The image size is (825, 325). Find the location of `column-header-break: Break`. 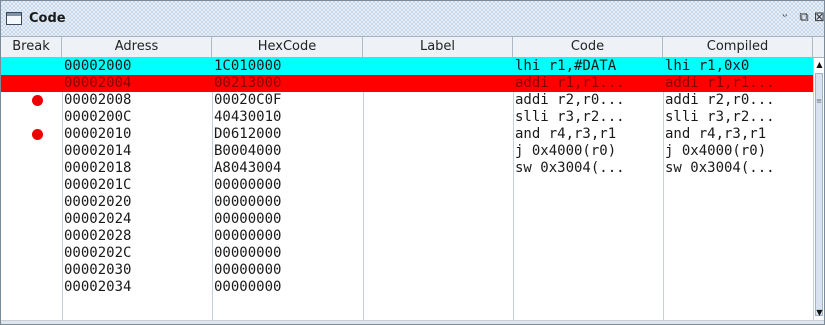

column-header-break: Break is located at coordinates (31, 47).